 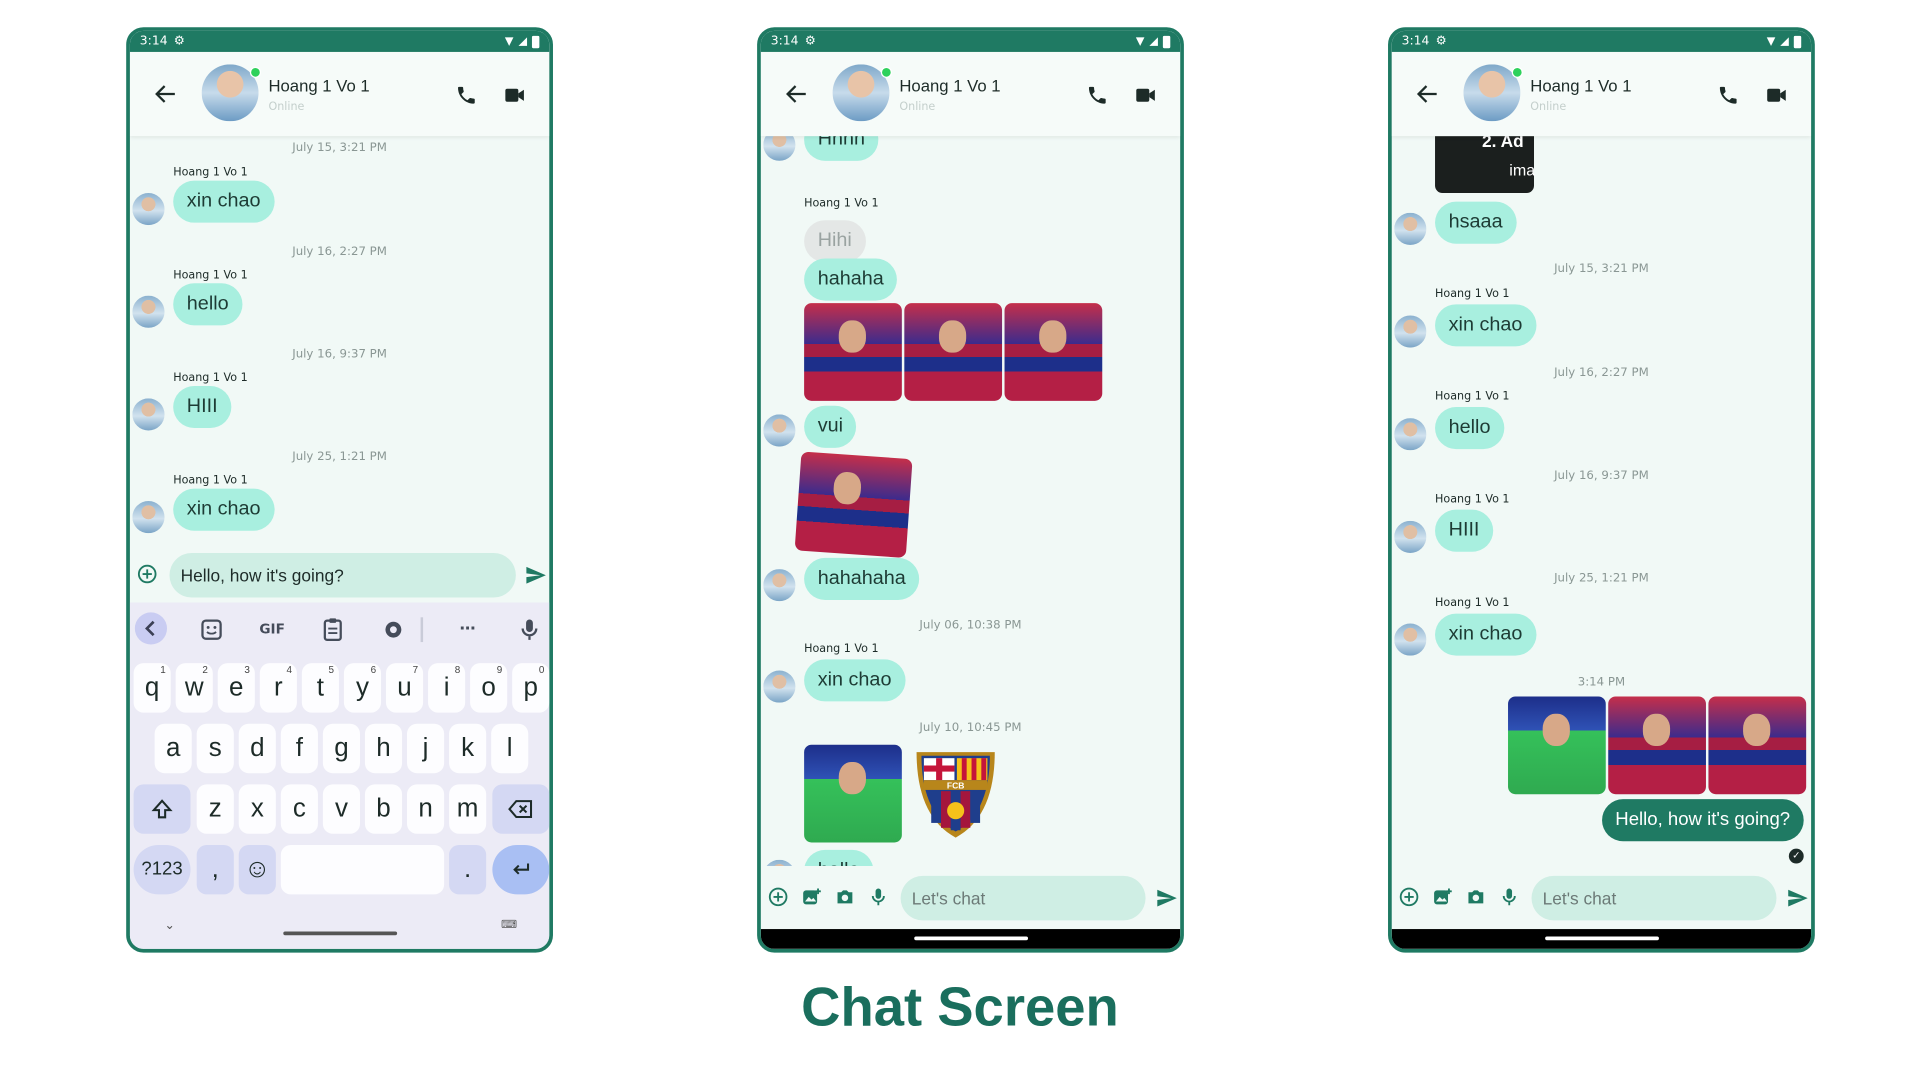 I want to click on keyboard-collapse-button, so click(x=151, y=628).